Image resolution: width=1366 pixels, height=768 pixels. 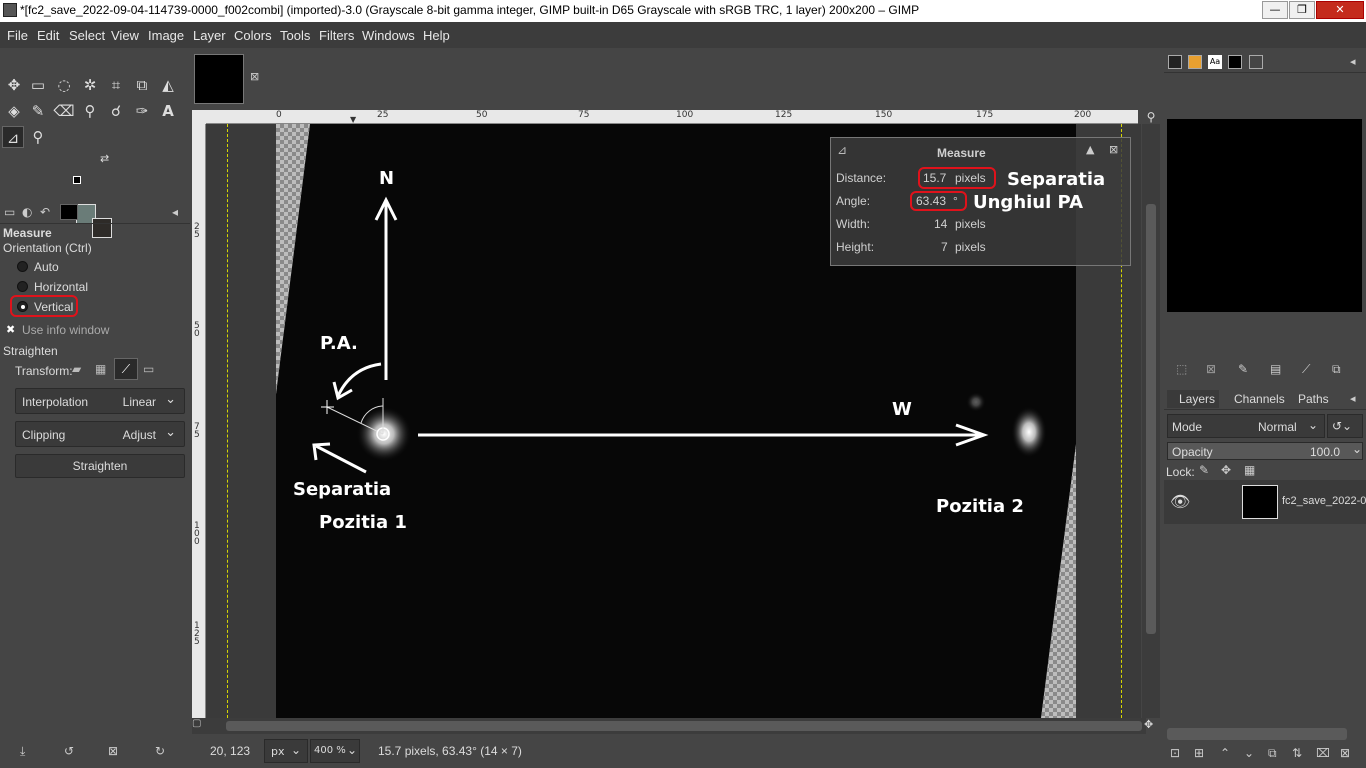 What do you see at coordinates (168, 85) in the screenshot?
I see `warp-transform-icon: ◭` at bounding box center [168, 85].